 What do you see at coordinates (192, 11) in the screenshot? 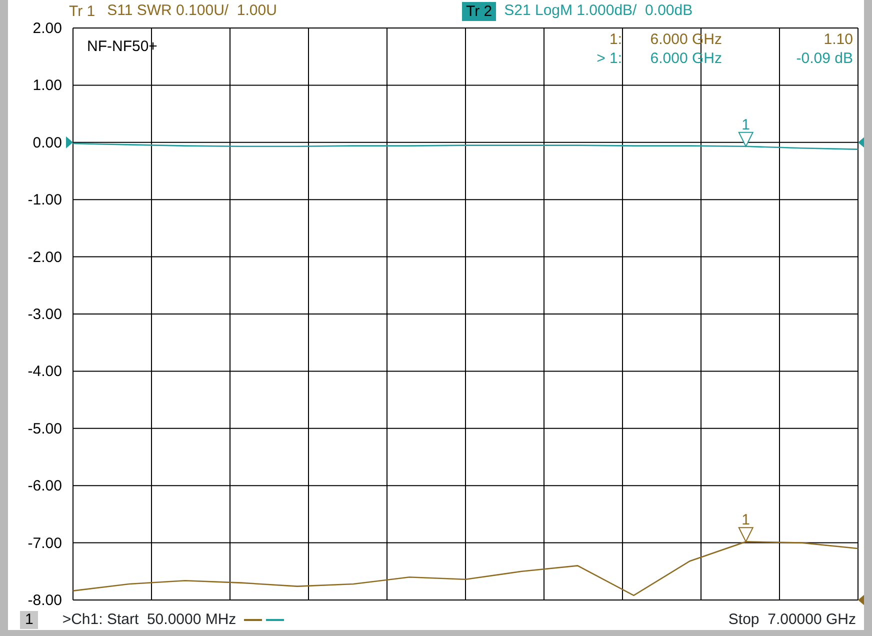
I see `trace-setting: S11 SWR 0.100U/ 1.00U` at bounding box center [192, 11].